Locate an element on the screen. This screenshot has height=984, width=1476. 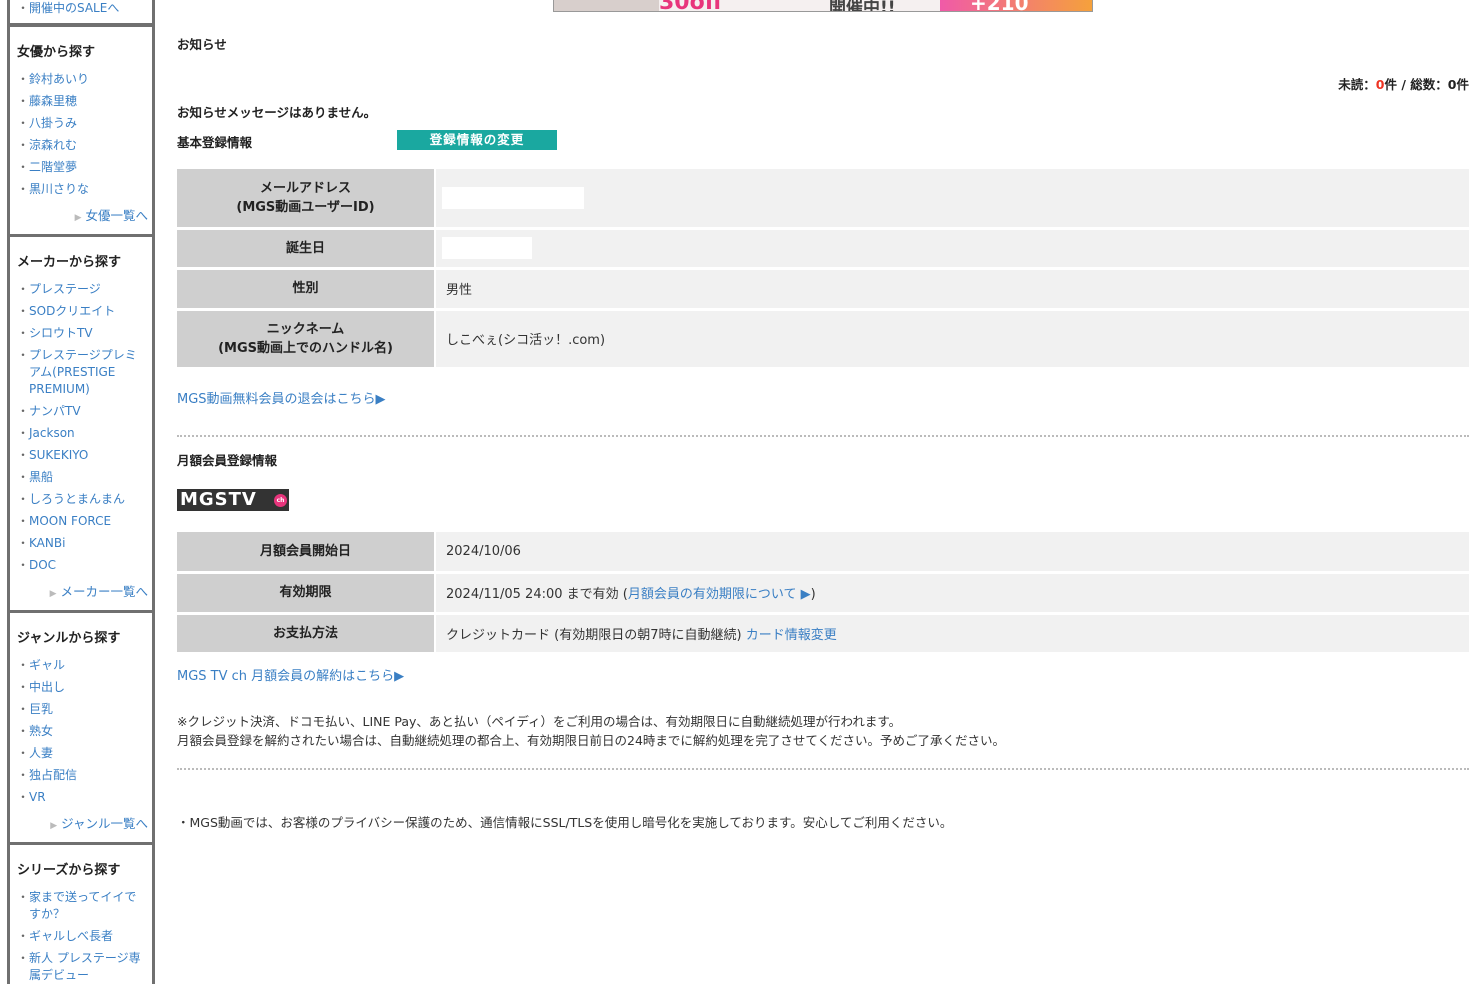
list-item: ・ MOON FORCE is located at coordinates (64, 521).